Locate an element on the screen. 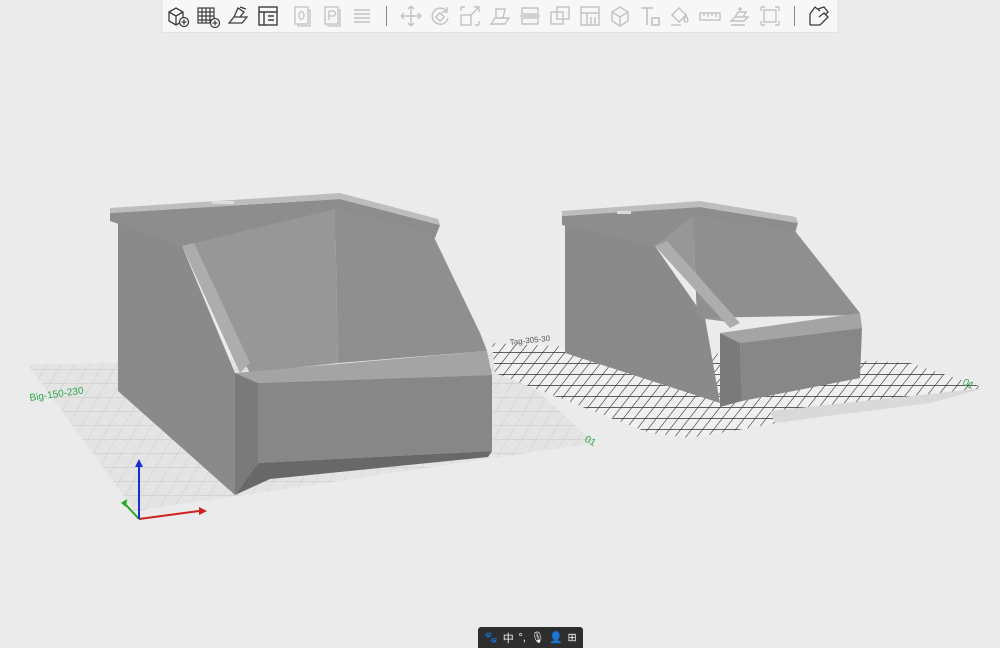  cut-icon is located at coordinates (530, 16).